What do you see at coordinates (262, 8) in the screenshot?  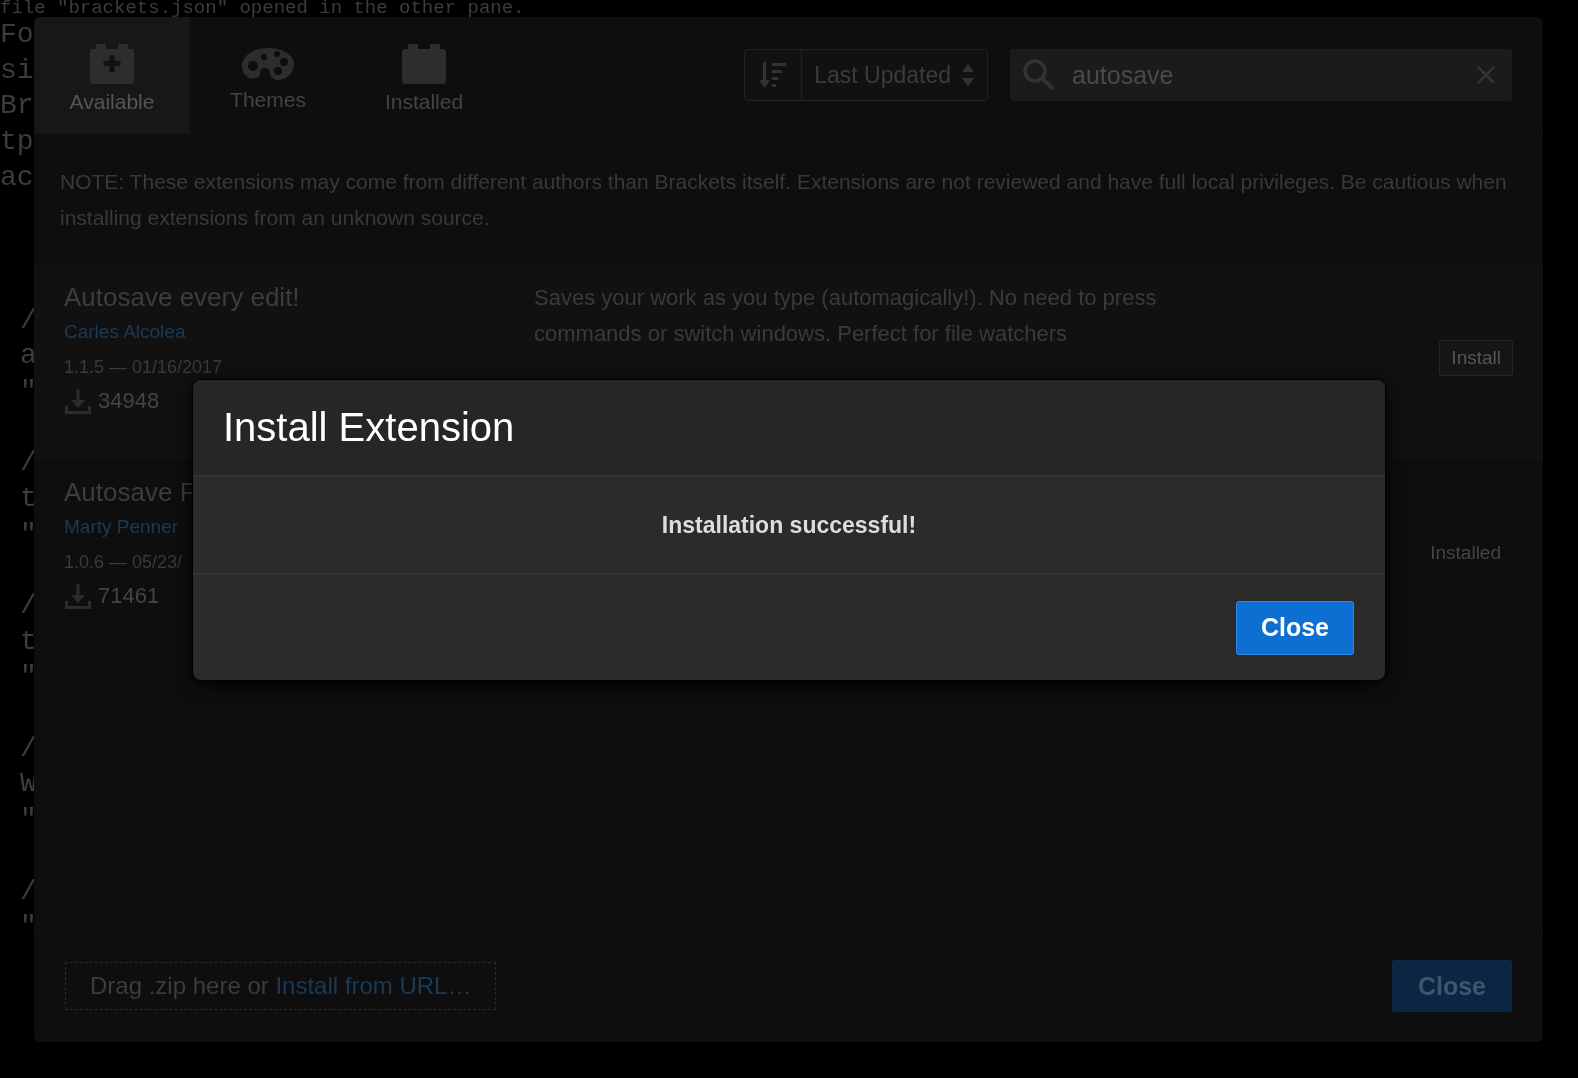 I see `code-text: file "brackets.json" opened in the other pane.` at bounding box center [262, 8].